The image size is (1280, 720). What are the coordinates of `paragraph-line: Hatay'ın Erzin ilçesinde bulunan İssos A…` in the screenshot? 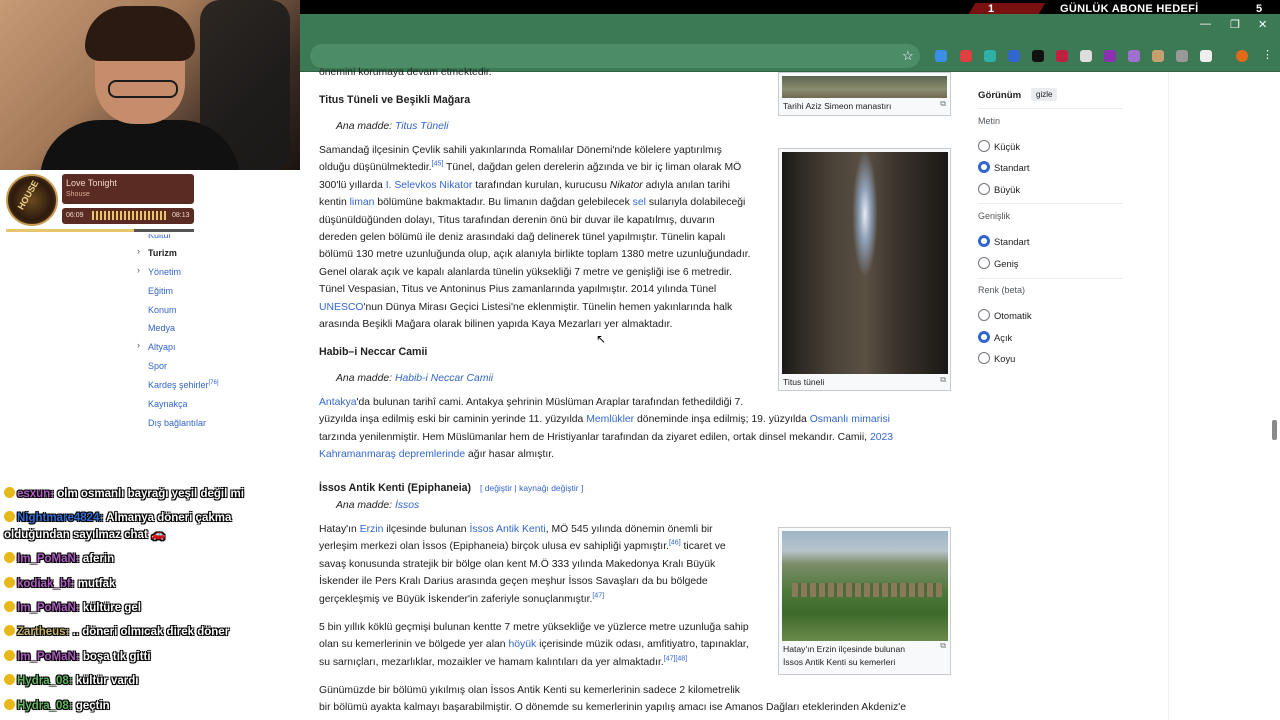 It's located at (516, 529).